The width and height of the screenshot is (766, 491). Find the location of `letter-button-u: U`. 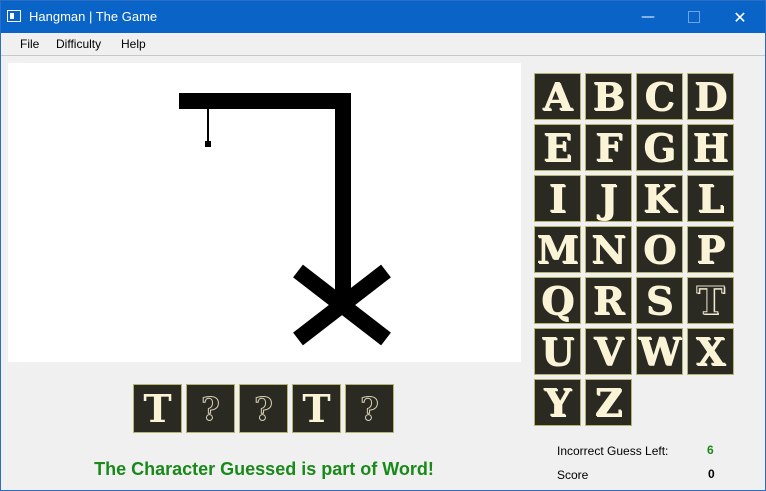

letter-button-u: U is located at coordinates (557, 351).